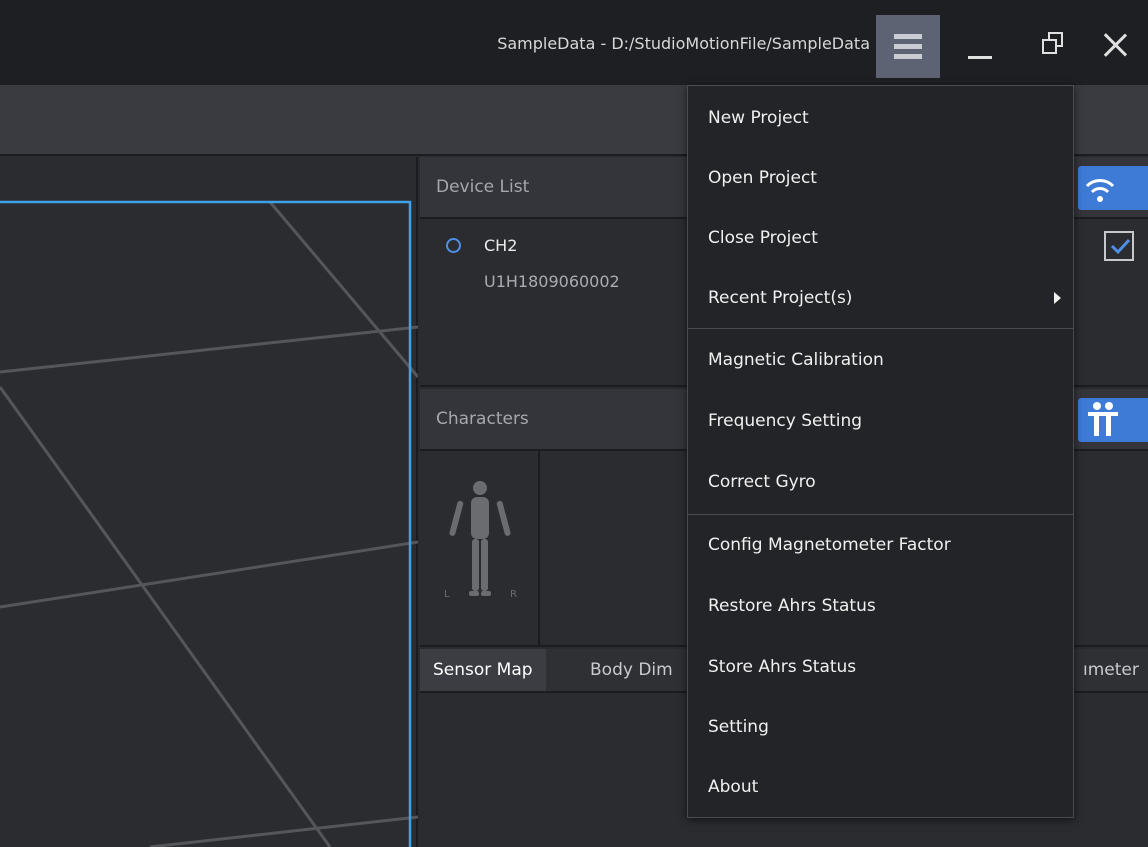  Describe the element at coordinates (1109, 670) in the screenshot. I see `tab-magnetometer: ımeter` at that location.